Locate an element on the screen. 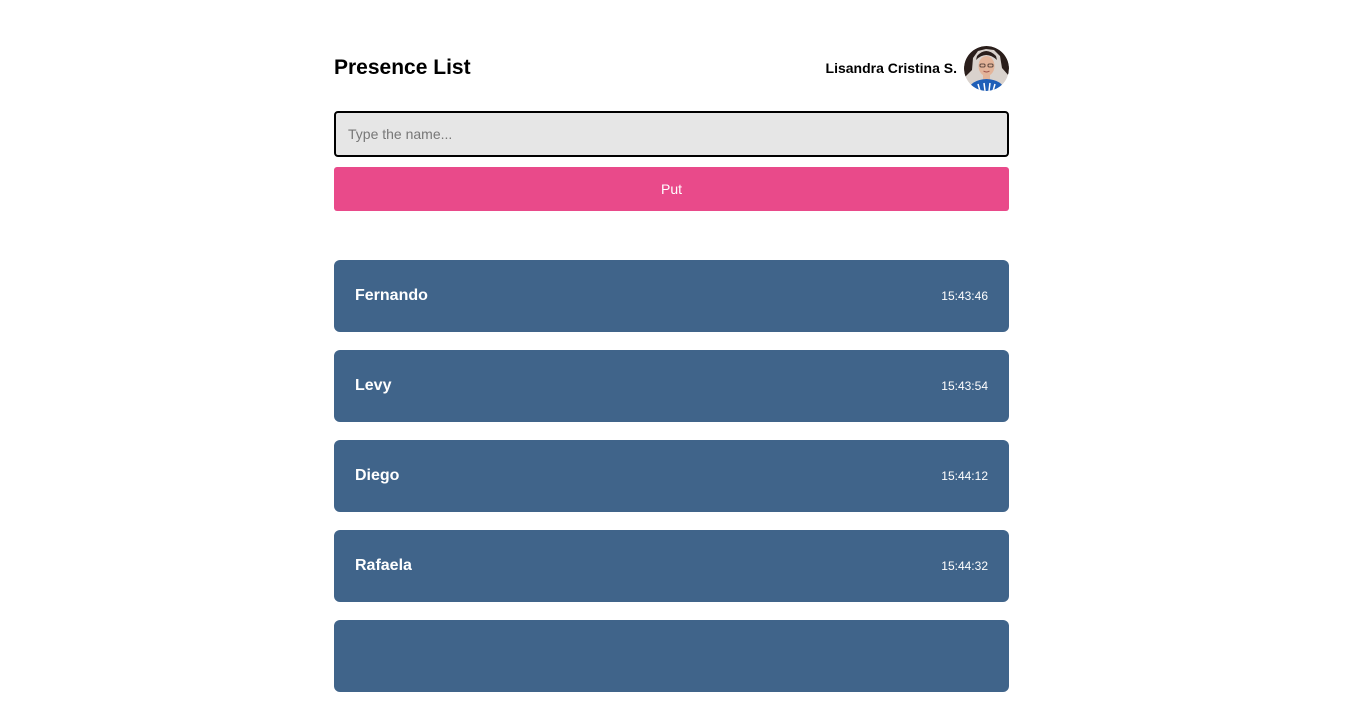 This screenshot has height=710, width=1345. user-profile: Lisandra Cristina S. is located at coordinates (917, 68).